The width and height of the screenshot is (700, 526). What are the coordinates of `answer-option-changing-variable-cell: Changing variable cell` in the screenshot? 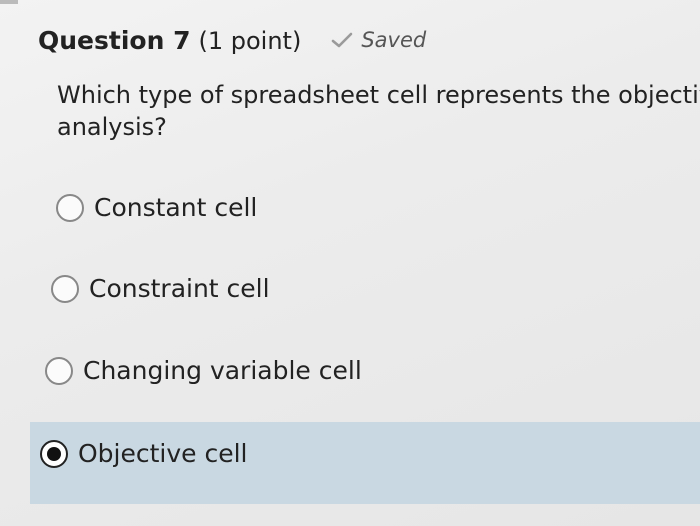 It's located at (203, 370).